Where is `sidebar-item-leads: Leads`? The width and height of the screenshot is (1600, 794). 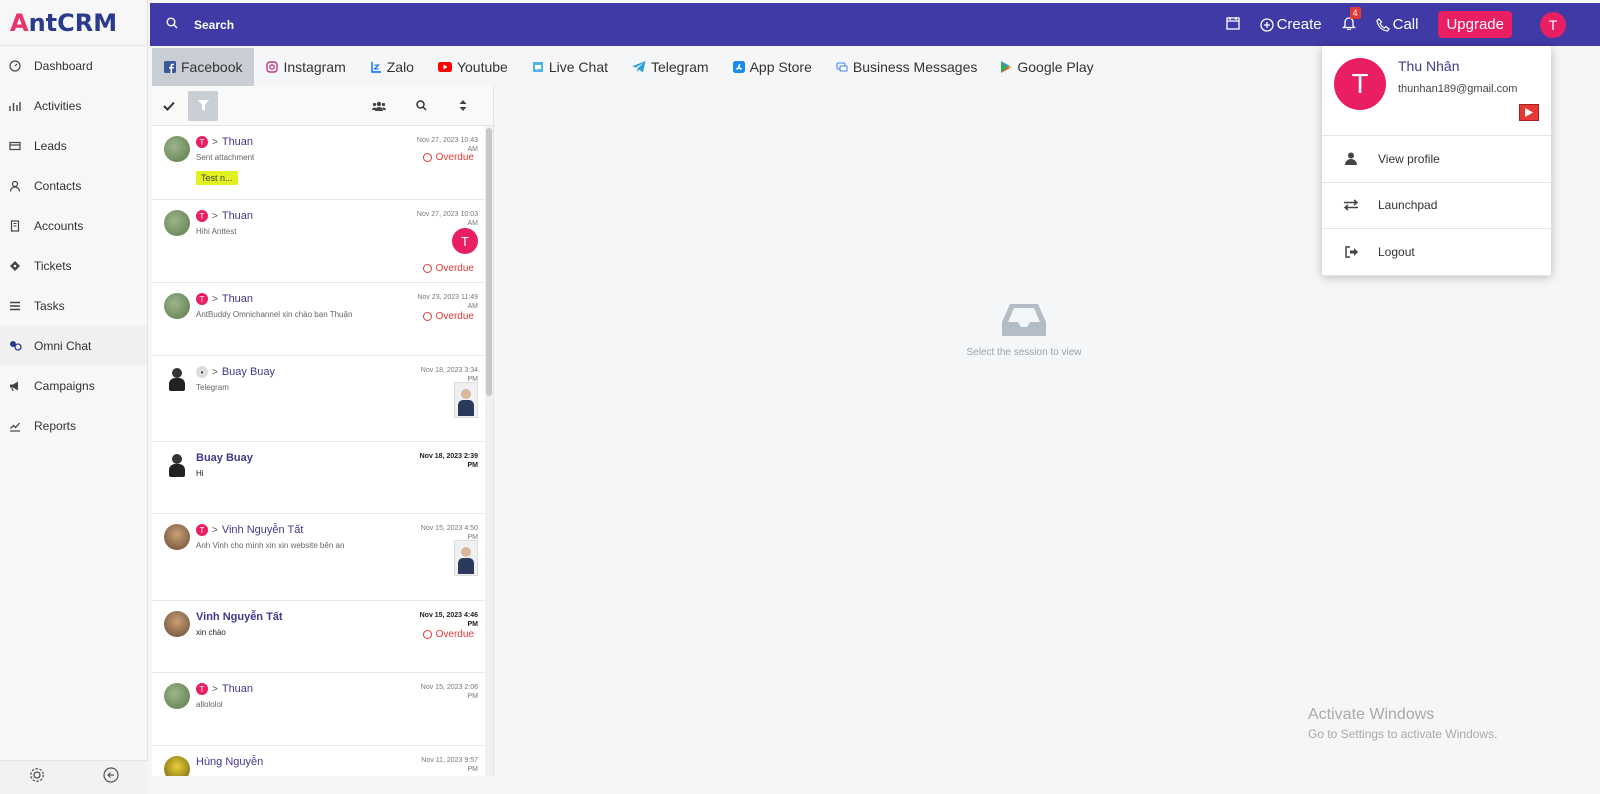 sidebar-item-leads: Leads is located at coordinates (73, 146).